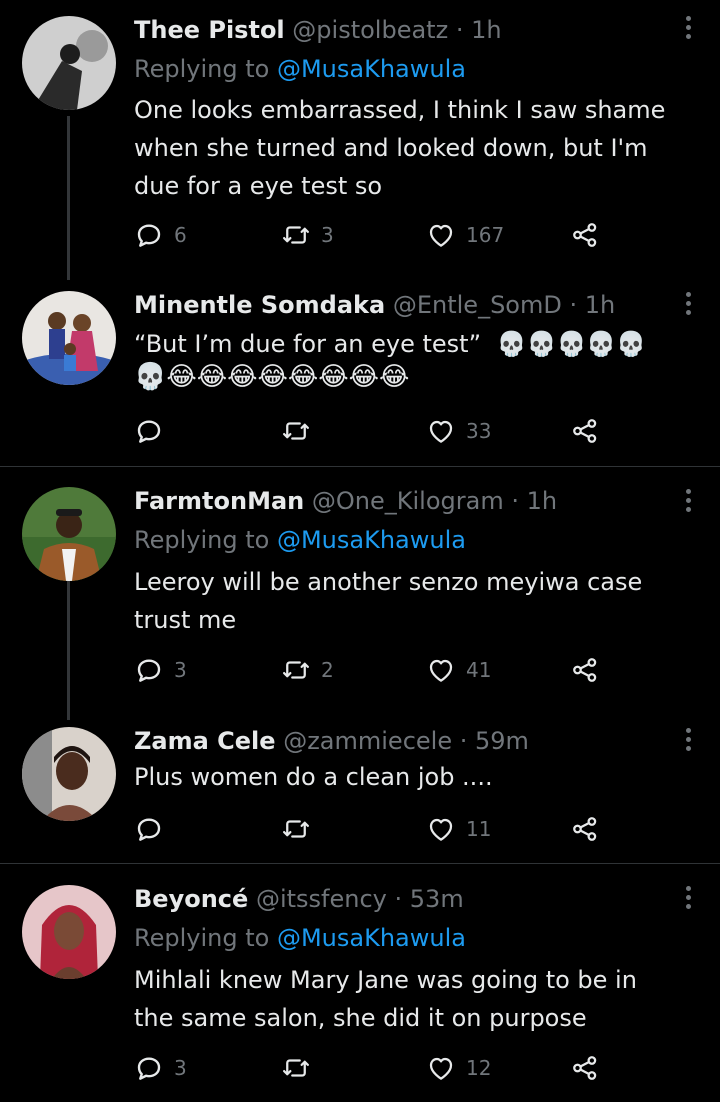  What do you see at coordinates (272, 377) in the screenshot?
I see `emoji-line-2: 💀😂😂😂😂😂😂😂😂` at bounding box center [272, 377].